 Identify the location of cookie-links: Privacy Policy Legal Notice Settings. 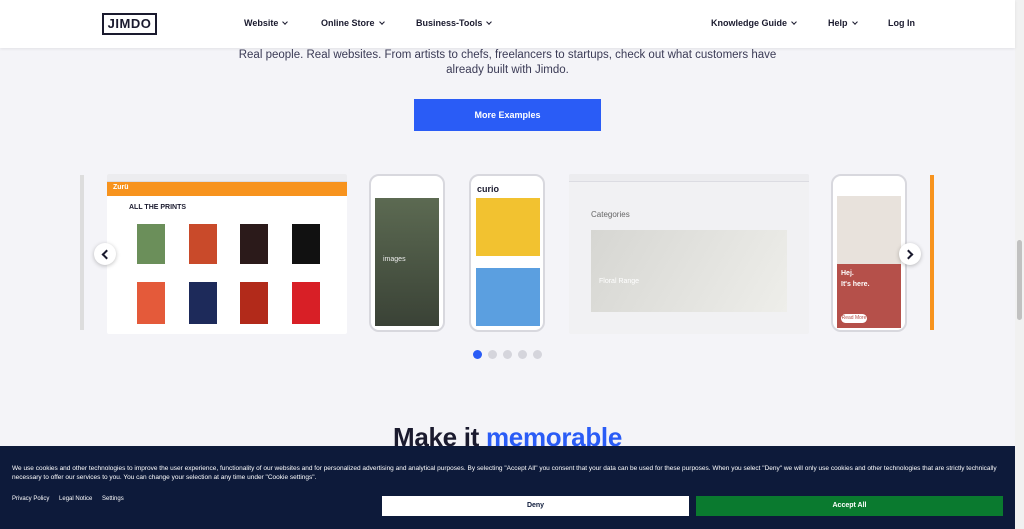
(72, 499).